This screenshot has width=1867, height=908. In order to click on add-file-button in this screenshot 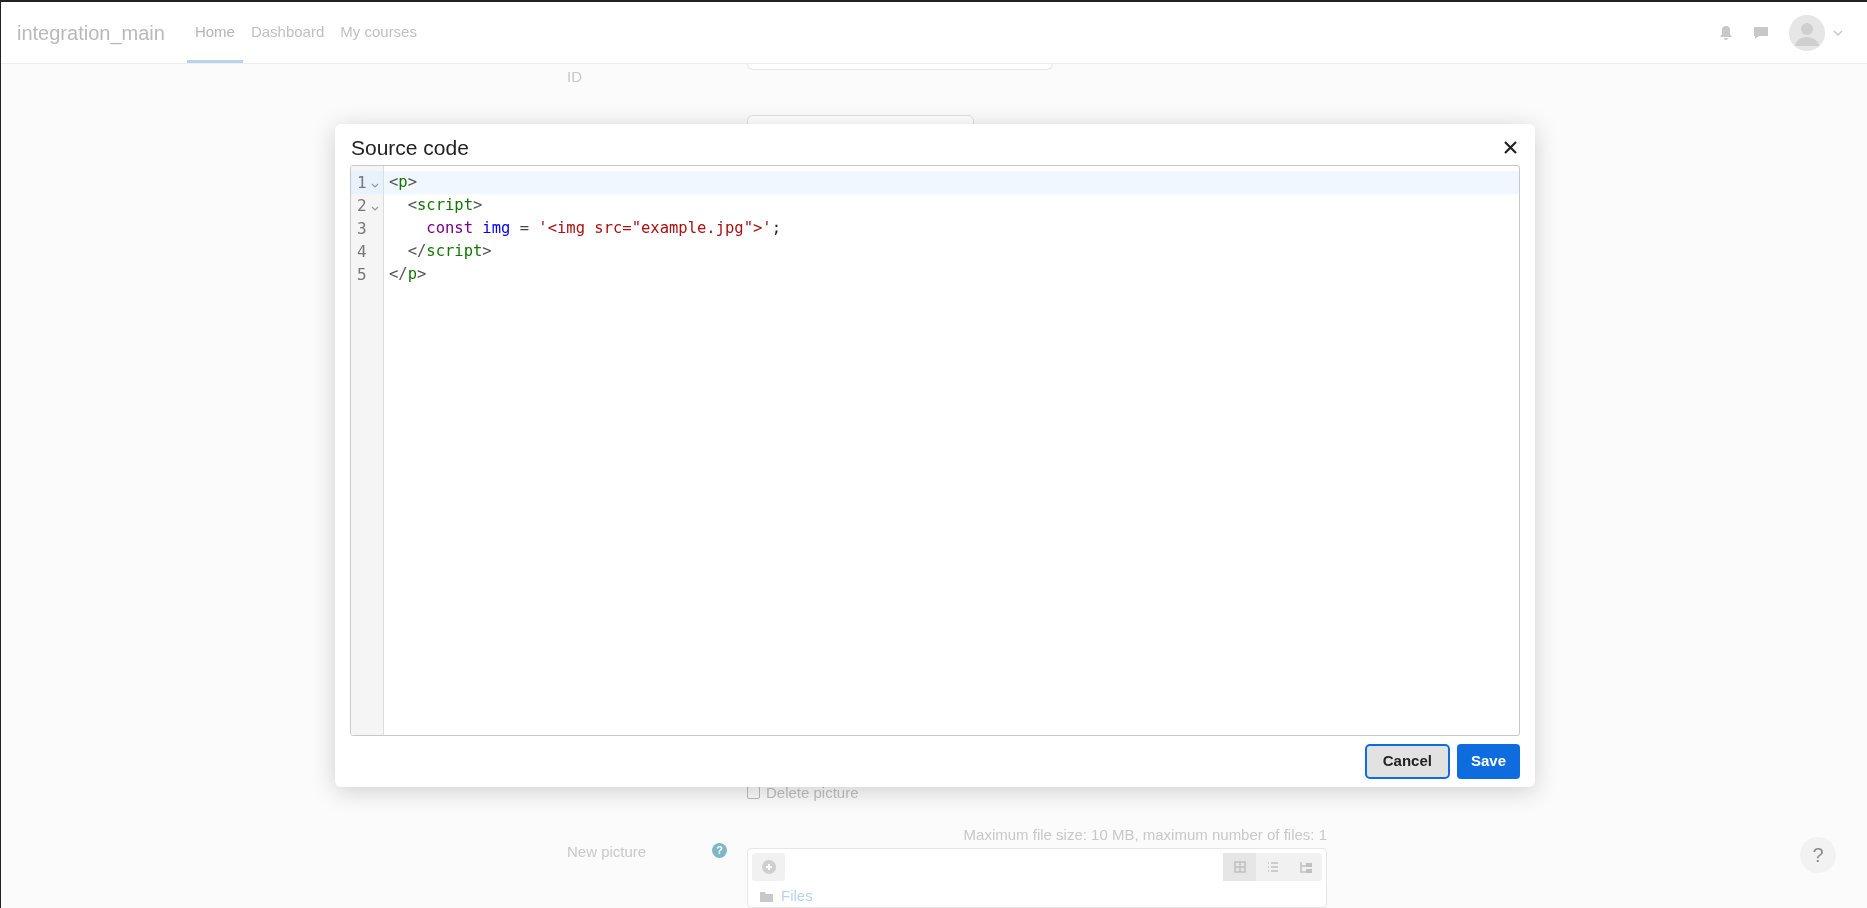, I will do `click(768, 867)`.